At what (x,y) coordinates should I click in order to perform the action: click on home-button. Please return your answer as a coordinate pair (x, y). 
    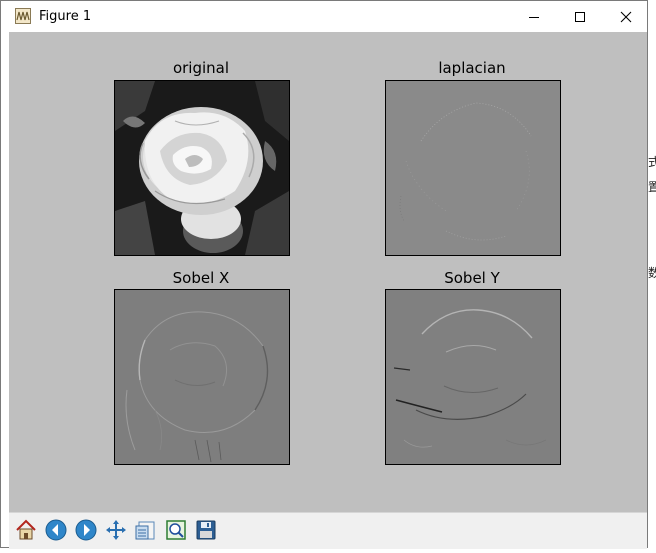
    Looking at the image, I should click on (26, 530).